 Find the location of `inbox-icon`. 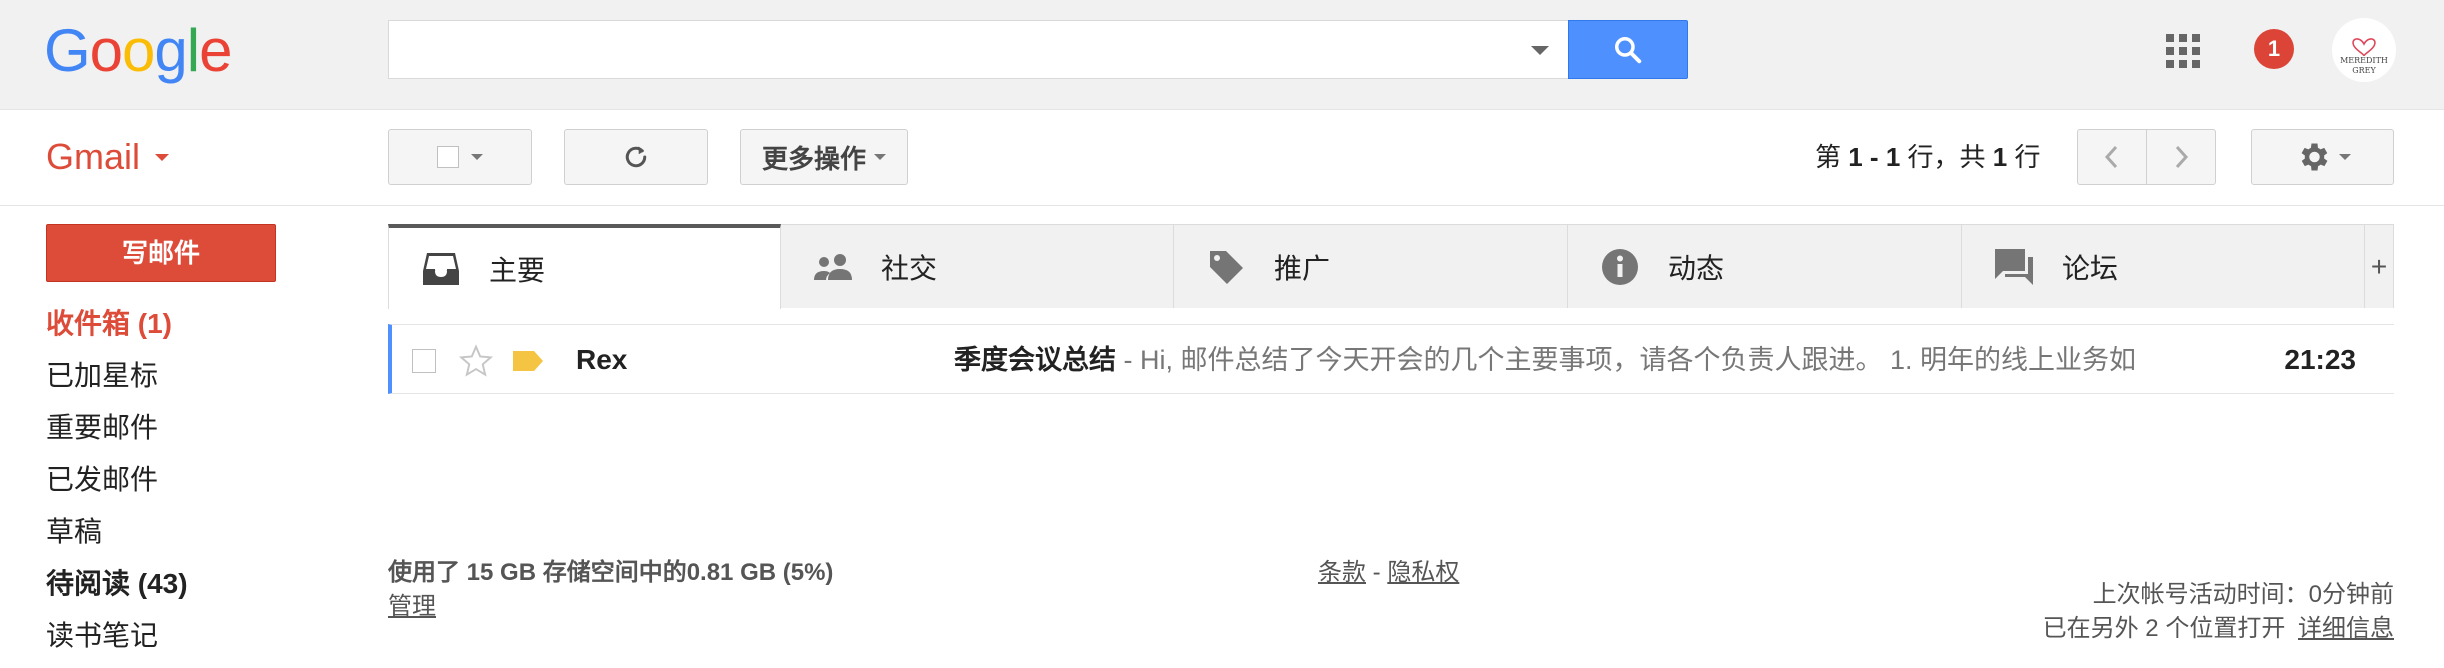

inbox-icon is located at coordinates (441, 269).